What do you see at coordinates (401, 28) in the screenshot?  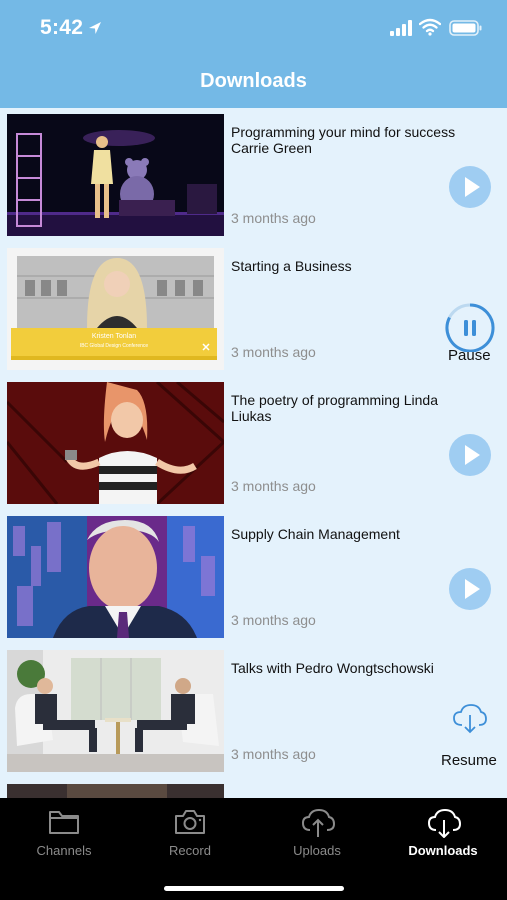 I see `cellular-signal-icon` at bounding box center [401, 28].